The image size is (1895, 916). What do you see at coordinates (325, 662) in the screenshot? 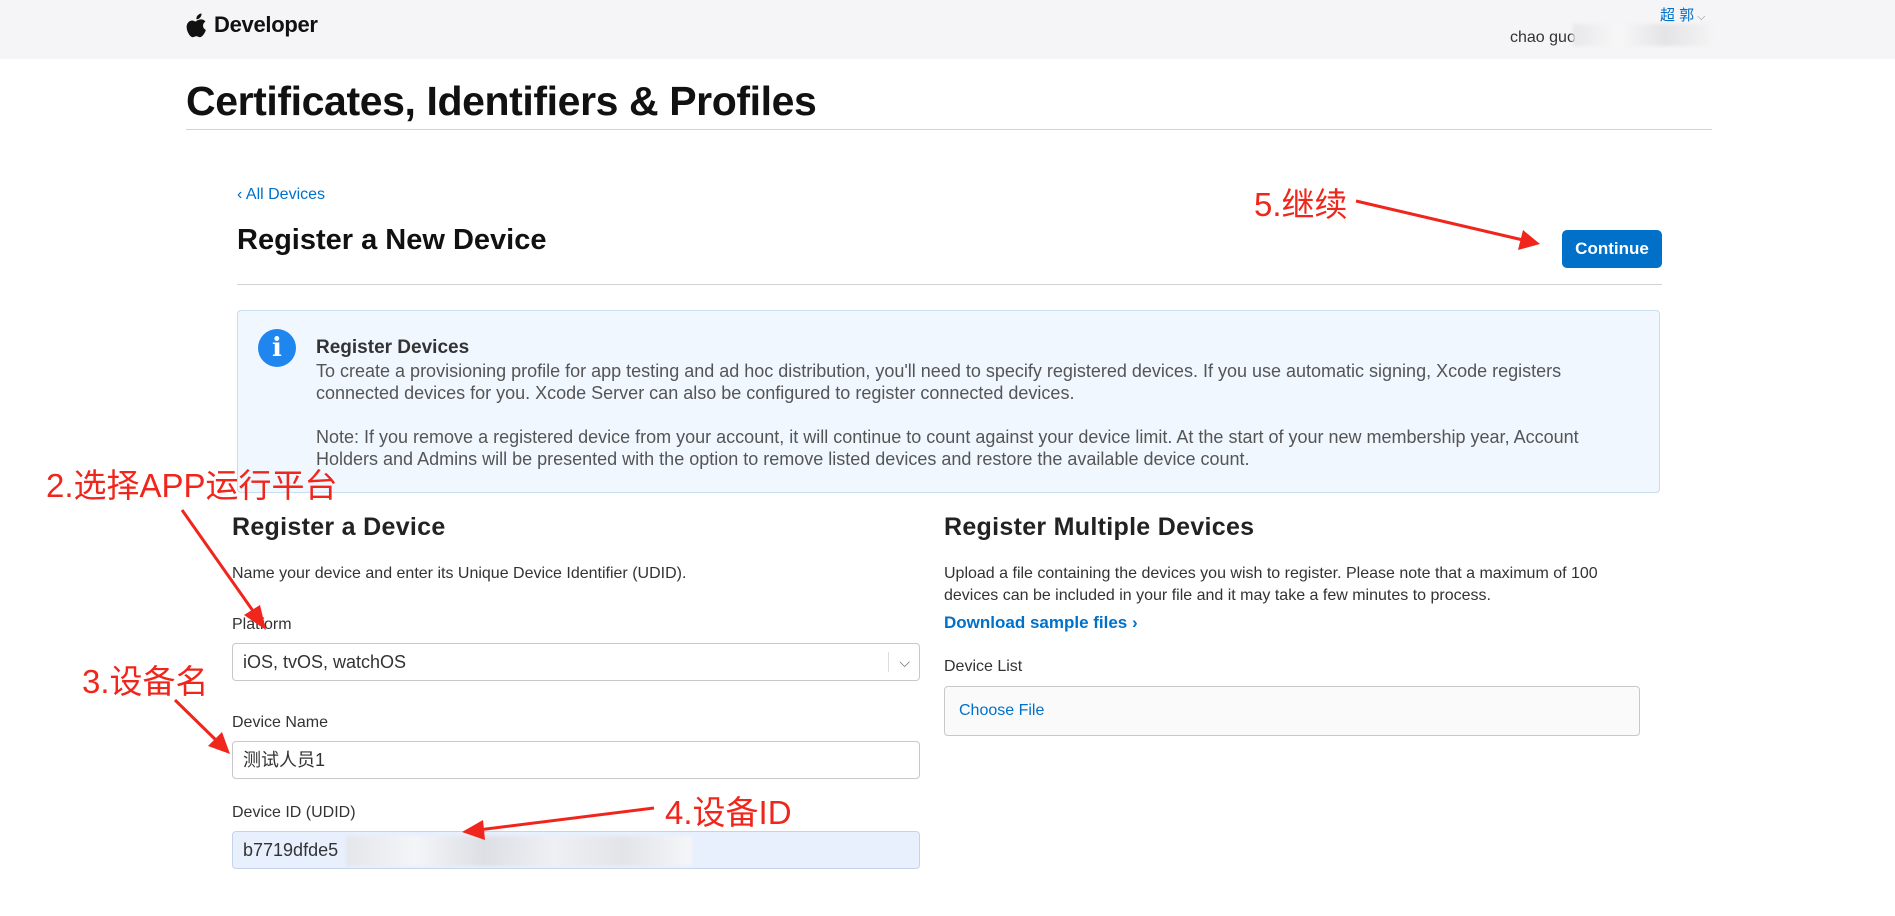
I see `platform-selected-value: iOS, tvOS, watchOS` at bounding box center [325, 662].